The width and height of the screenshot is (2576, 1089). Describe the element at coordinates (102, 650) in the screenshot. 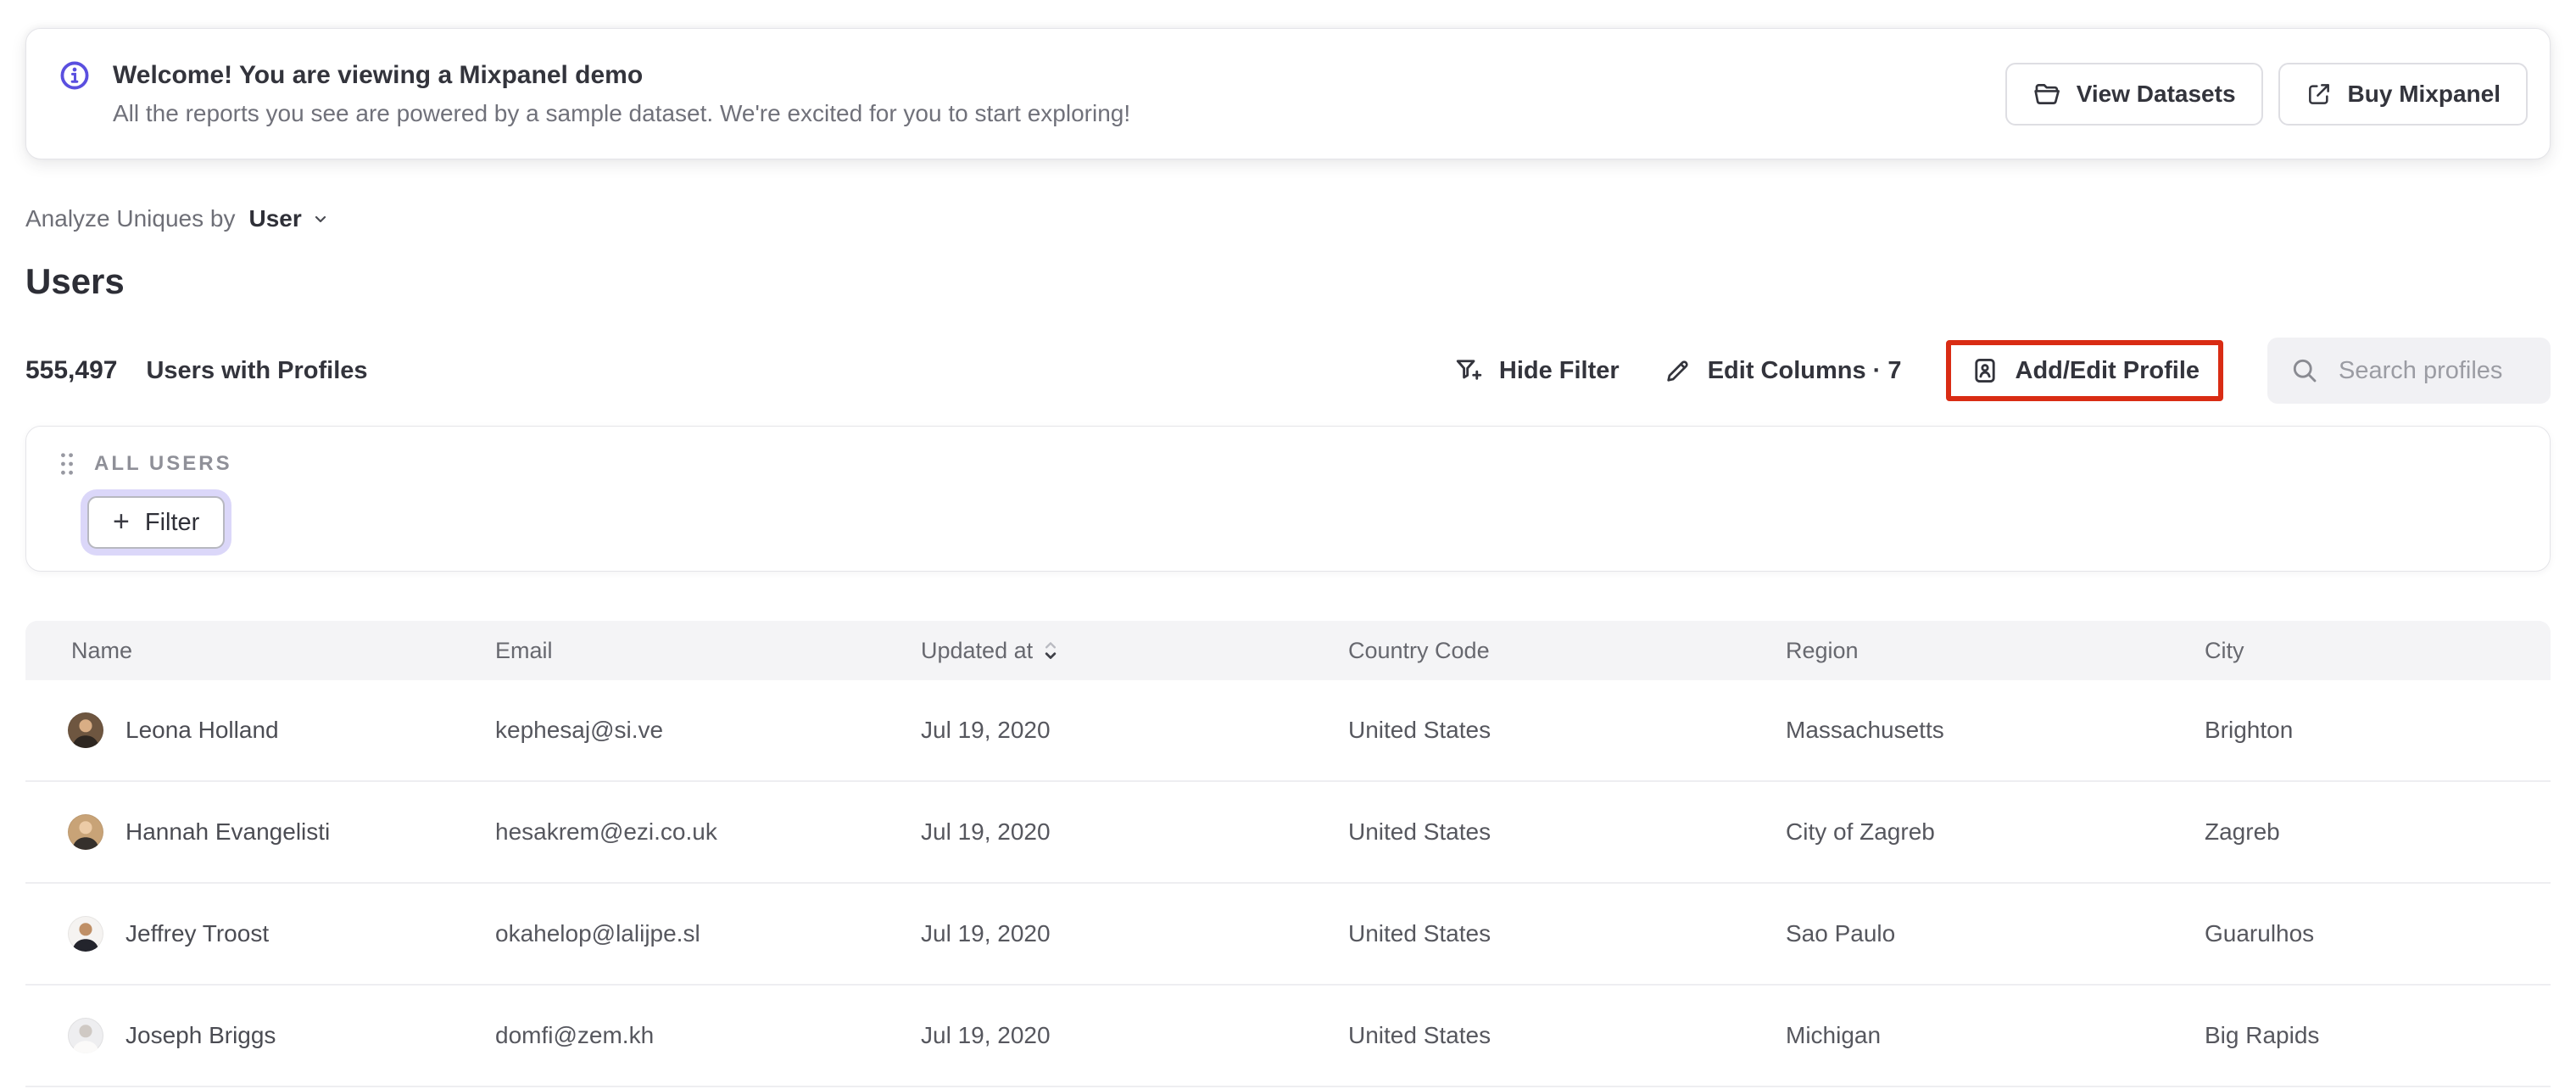

I see `column-header-label: Name` at that location.